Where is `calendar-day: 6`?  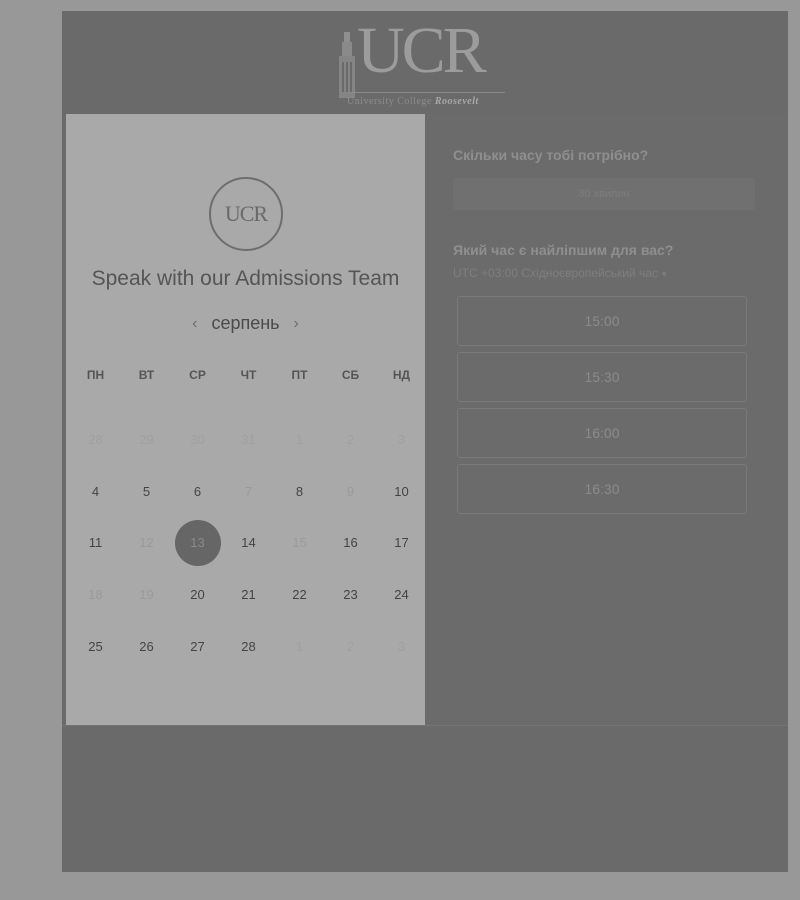
calendar-day: 6 is located at coordinates (197, 492).